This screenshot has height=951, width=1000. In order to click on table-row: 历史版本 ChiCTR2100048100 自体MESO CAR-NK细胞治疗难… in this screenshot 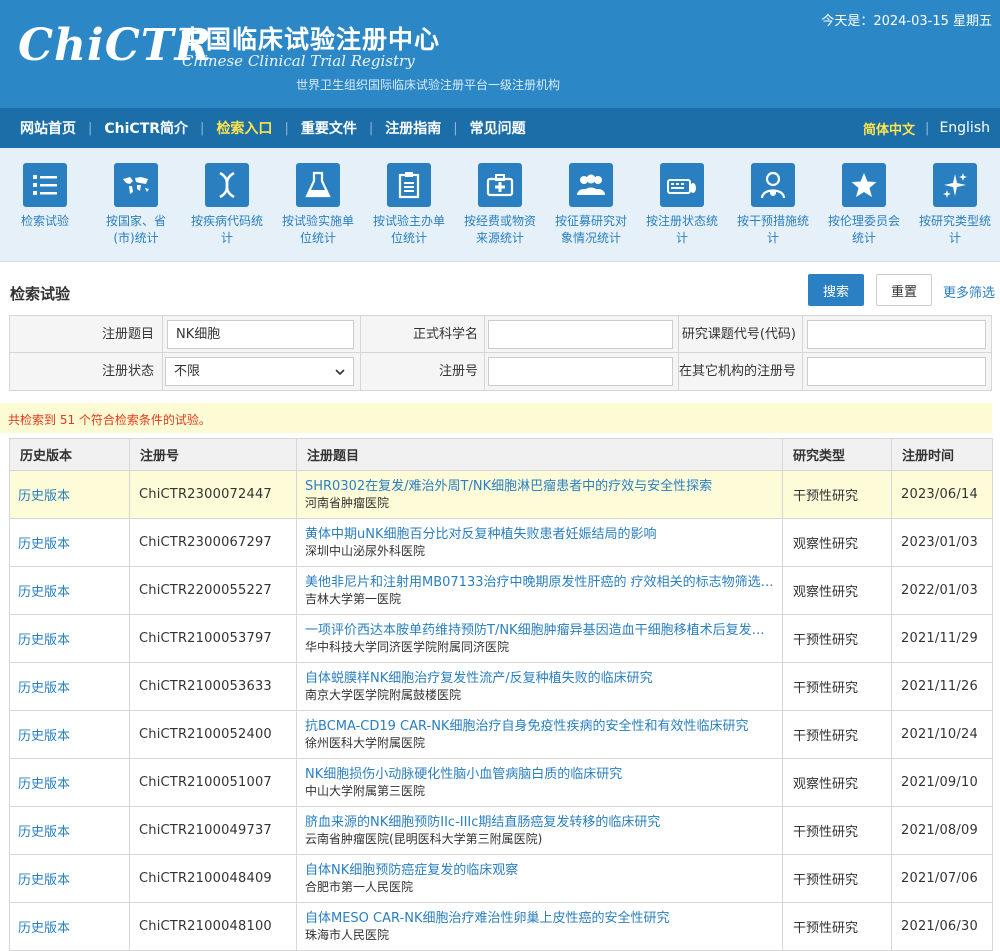, I will do `click(501, 926)`.